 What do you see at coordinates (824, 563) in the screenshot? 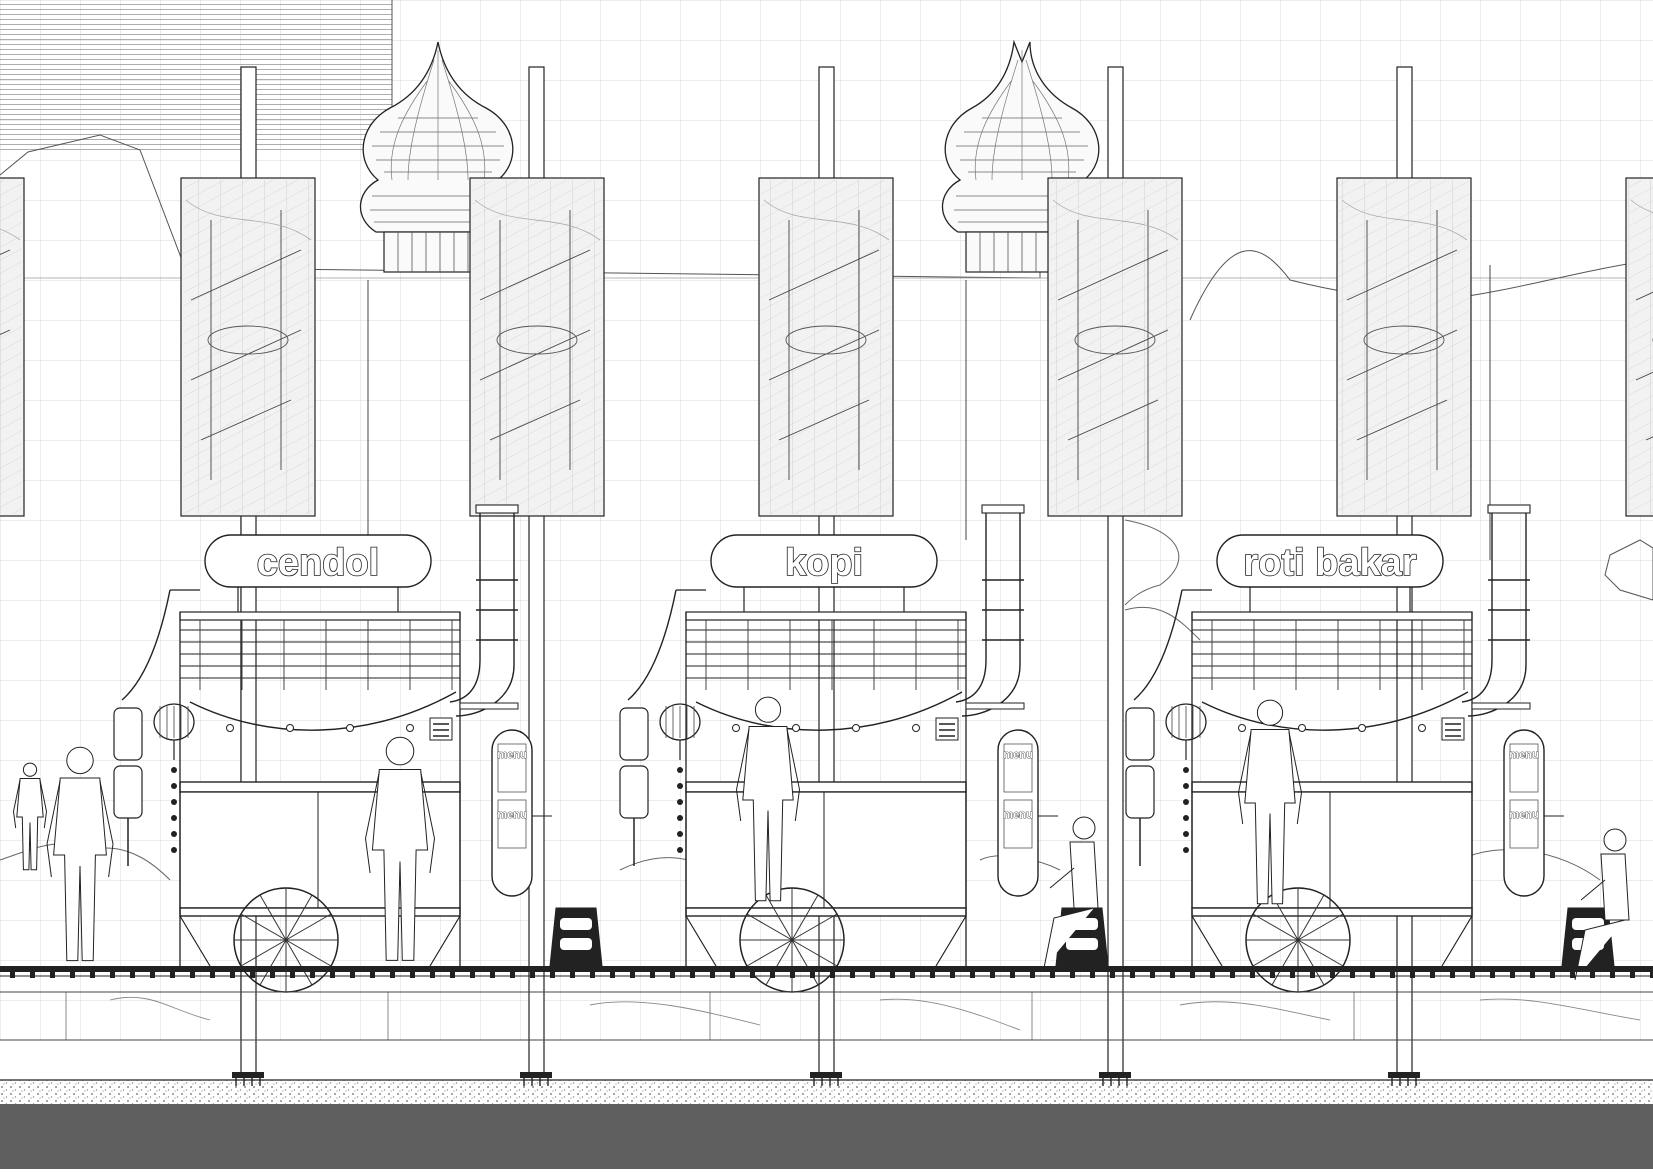
I see `stall-name-label: kopi` at bounding box center [824, 563].